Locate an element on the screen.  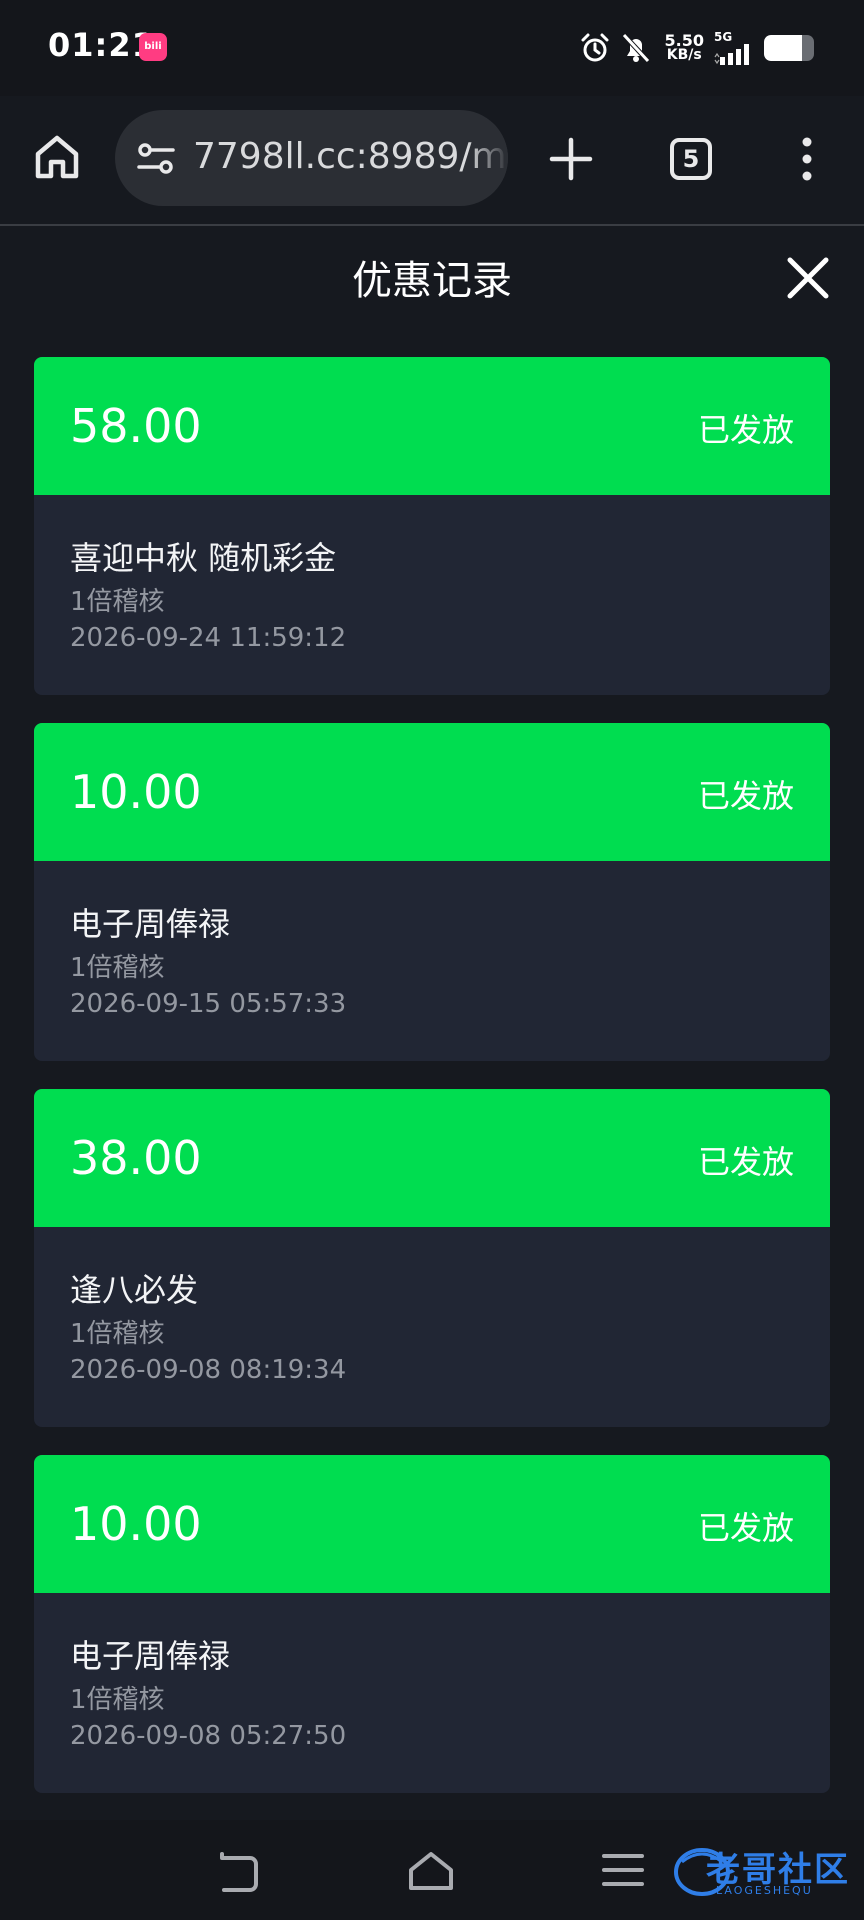
tab-count: 5 is located at coordinates (691, 159).